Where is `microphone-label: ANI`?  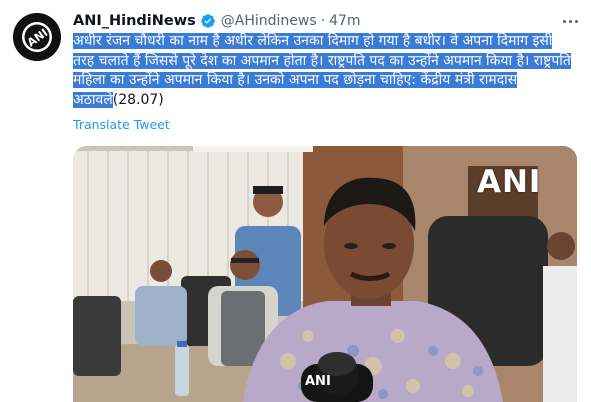 microphone-label: ANI is located at coordinates (318, 381).